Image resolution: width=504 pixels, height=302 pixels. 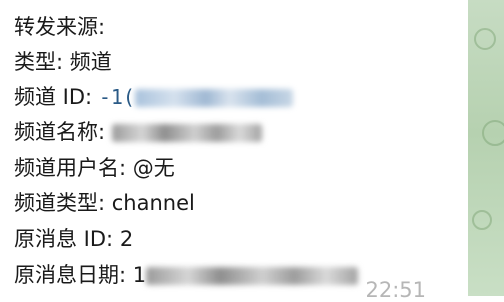 What do you see at coordinates (213, 98) in the screenshot?
I see `redacted-channel-id` at bounding box center [213, 98].